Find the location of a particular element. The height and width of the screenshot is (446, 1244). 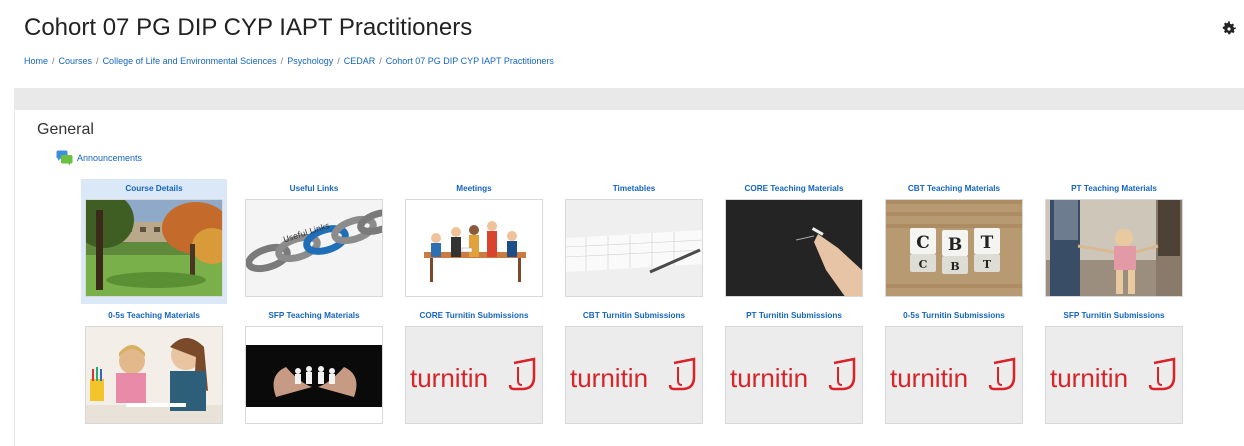

chalkboard-hand-photo is located at coordinates (794, 248).